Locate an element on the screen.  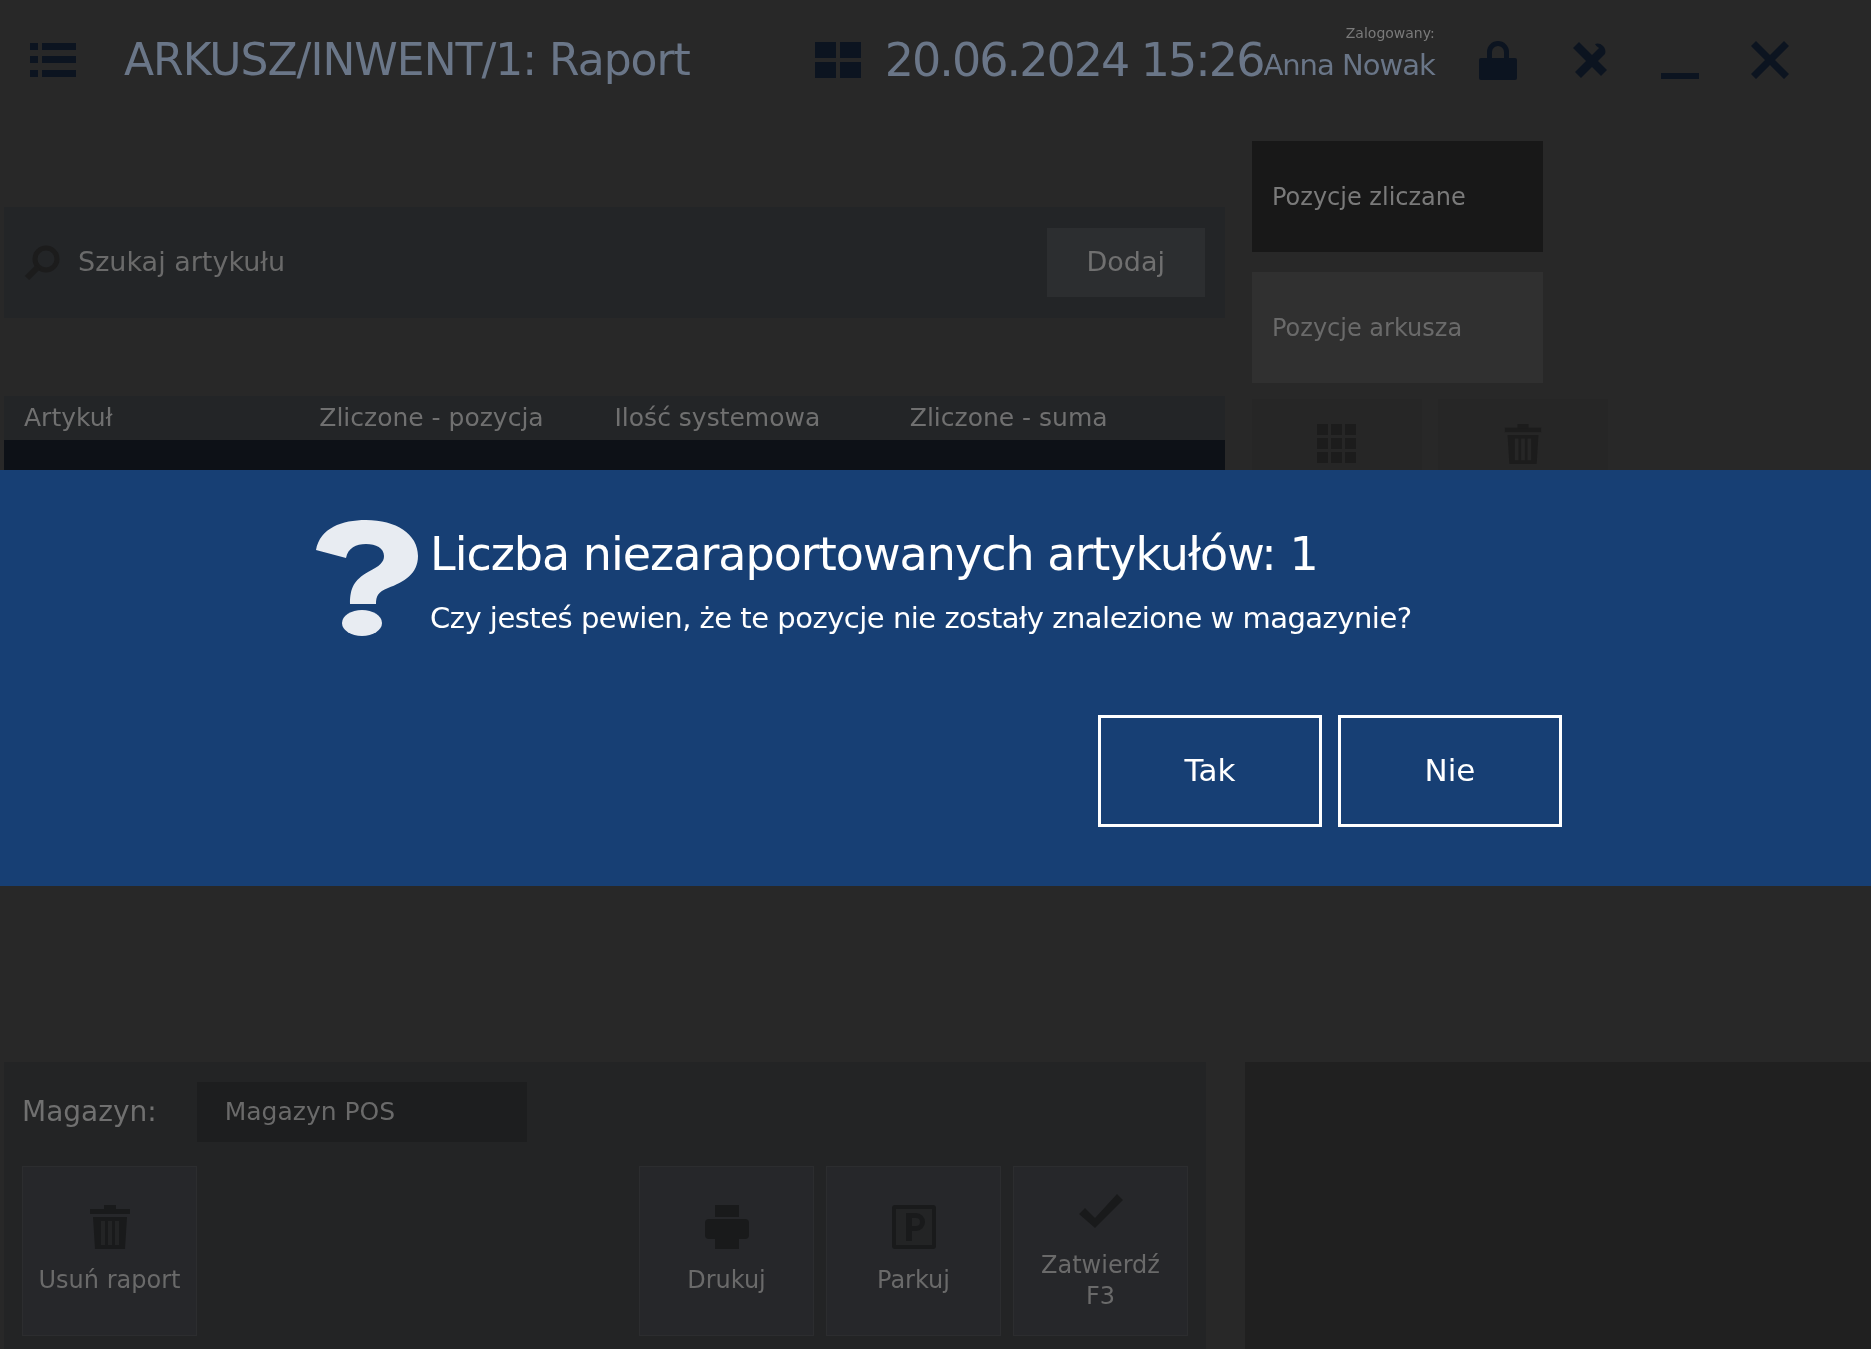
action-button: Zatwierdź F3 is located at coordinates (1100, 1251).